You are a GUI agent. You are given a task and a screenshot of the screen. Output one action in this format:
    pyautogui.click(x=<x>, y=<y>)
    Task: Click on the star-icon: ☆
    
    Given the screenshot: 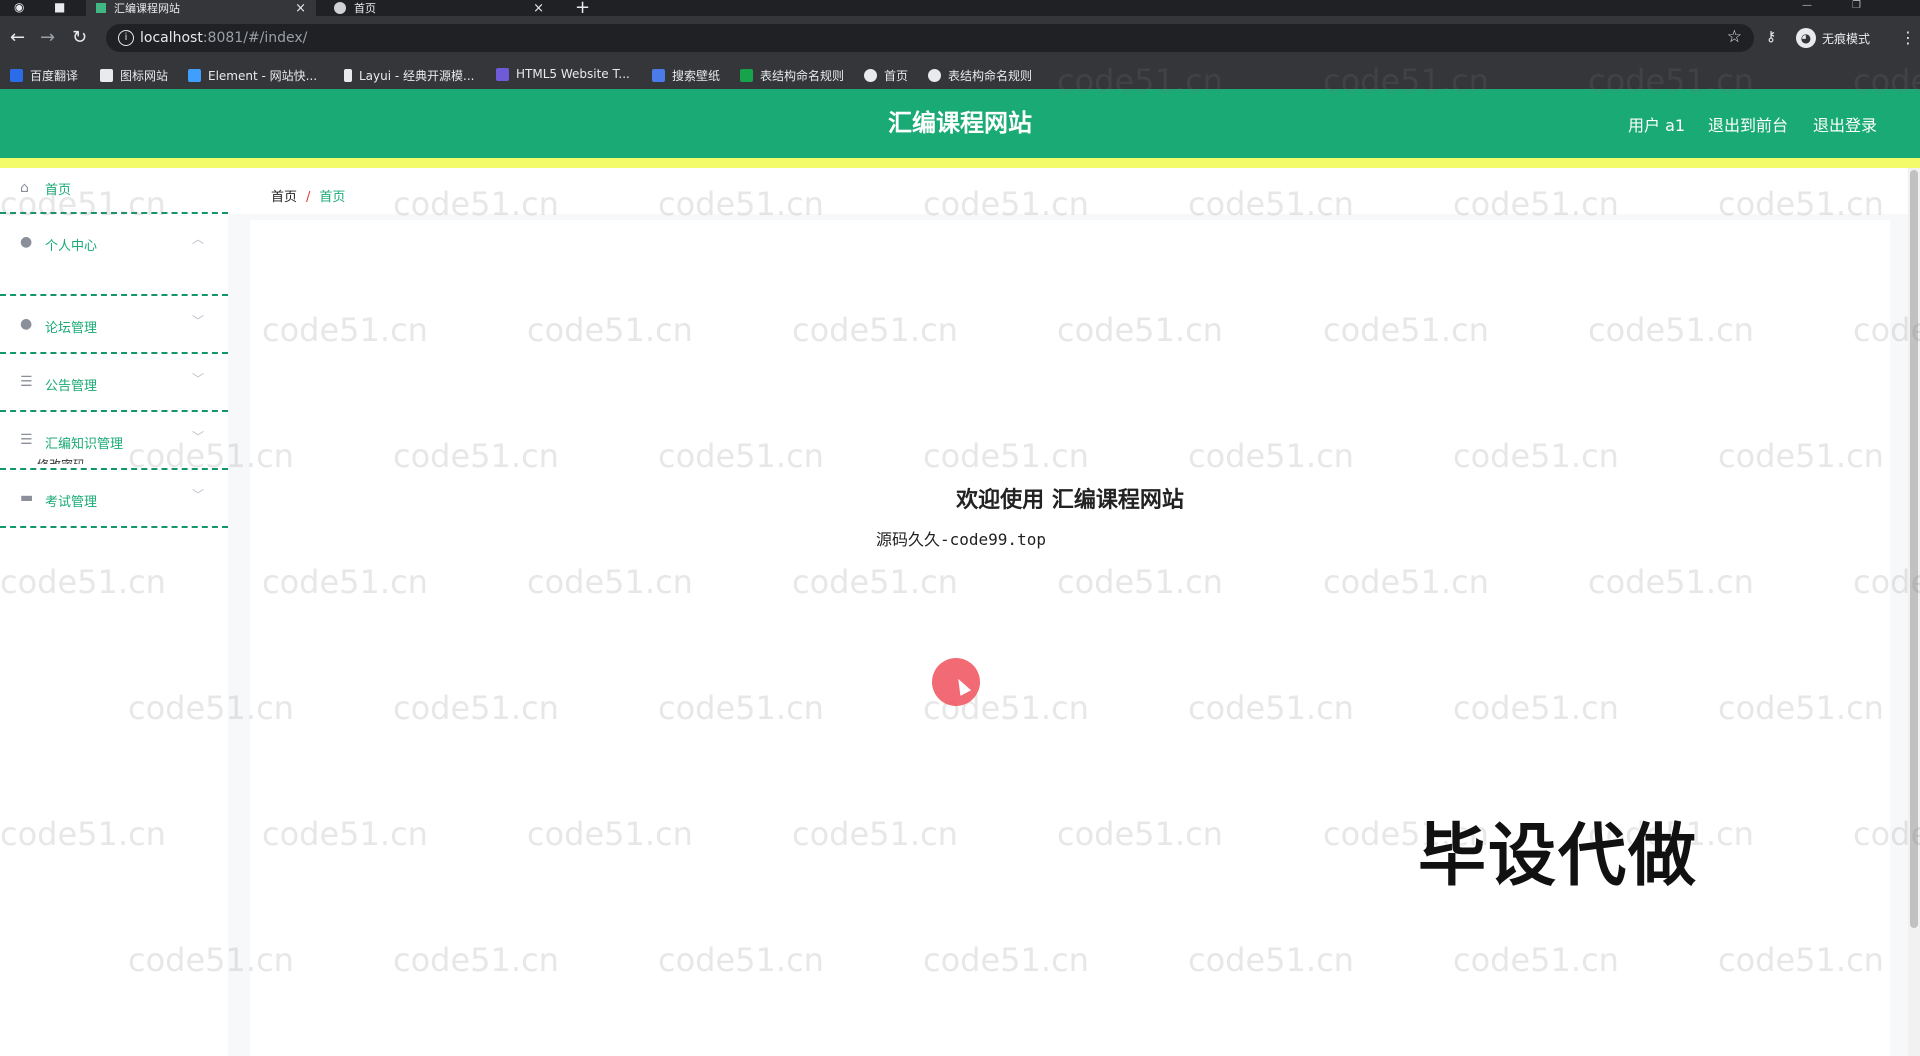 What is the action you would take?
    pyautogui.click(x=1734, y=37)
    